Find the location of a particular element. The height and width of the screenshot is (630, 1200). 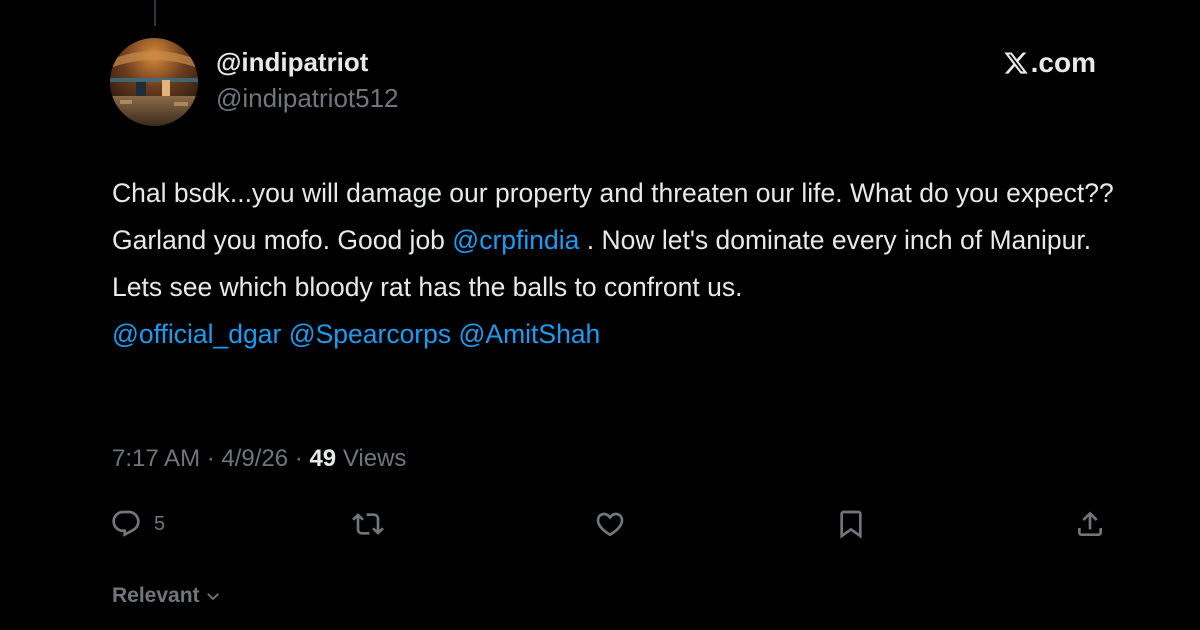

reply-icon is located at coordinates (126, 523).